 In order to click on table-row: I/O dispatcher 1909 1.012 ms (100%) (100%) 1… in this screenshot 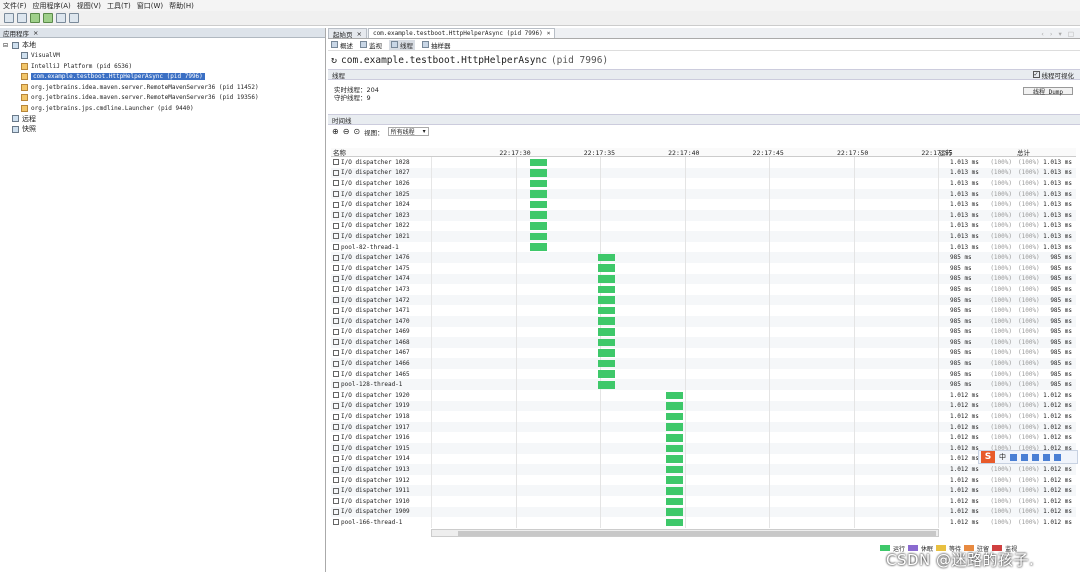, I will do `click(703, 512)`.